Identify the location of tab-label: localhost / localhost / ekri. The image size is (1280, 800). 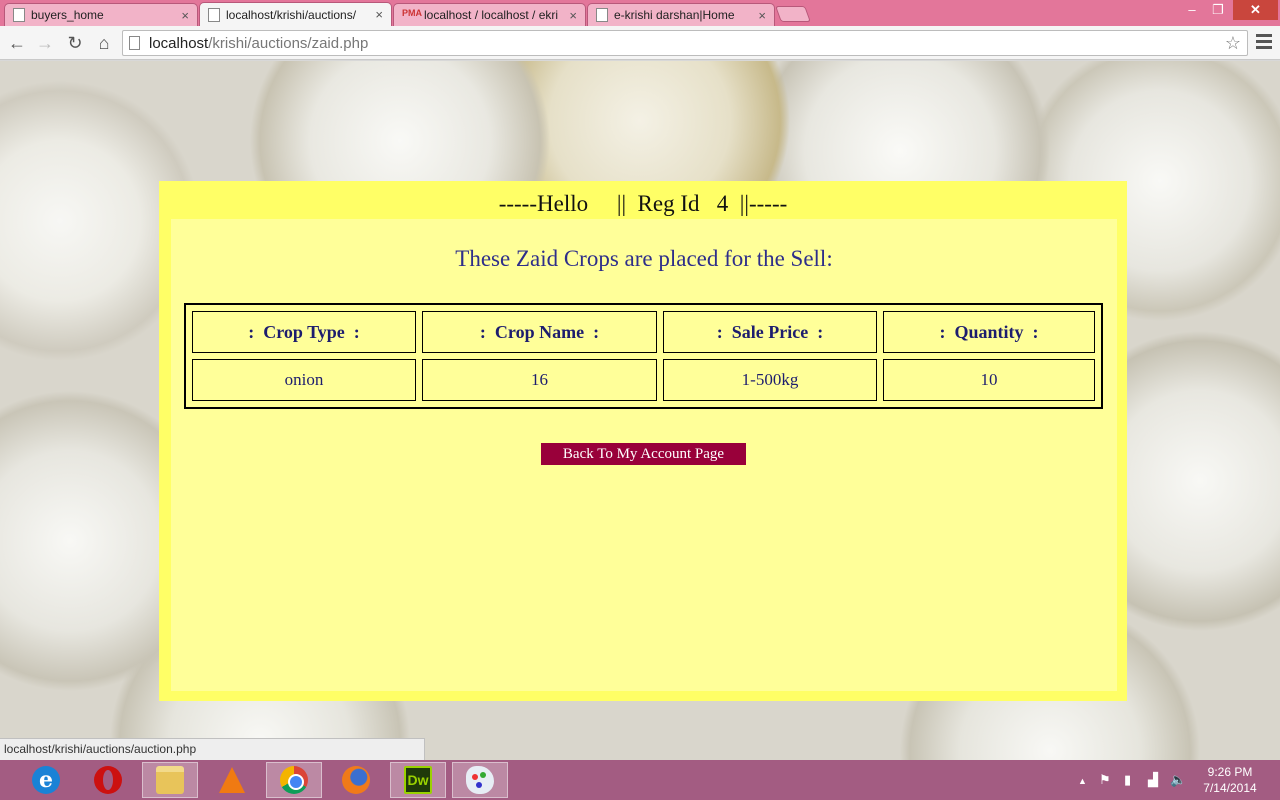
(491, 15).